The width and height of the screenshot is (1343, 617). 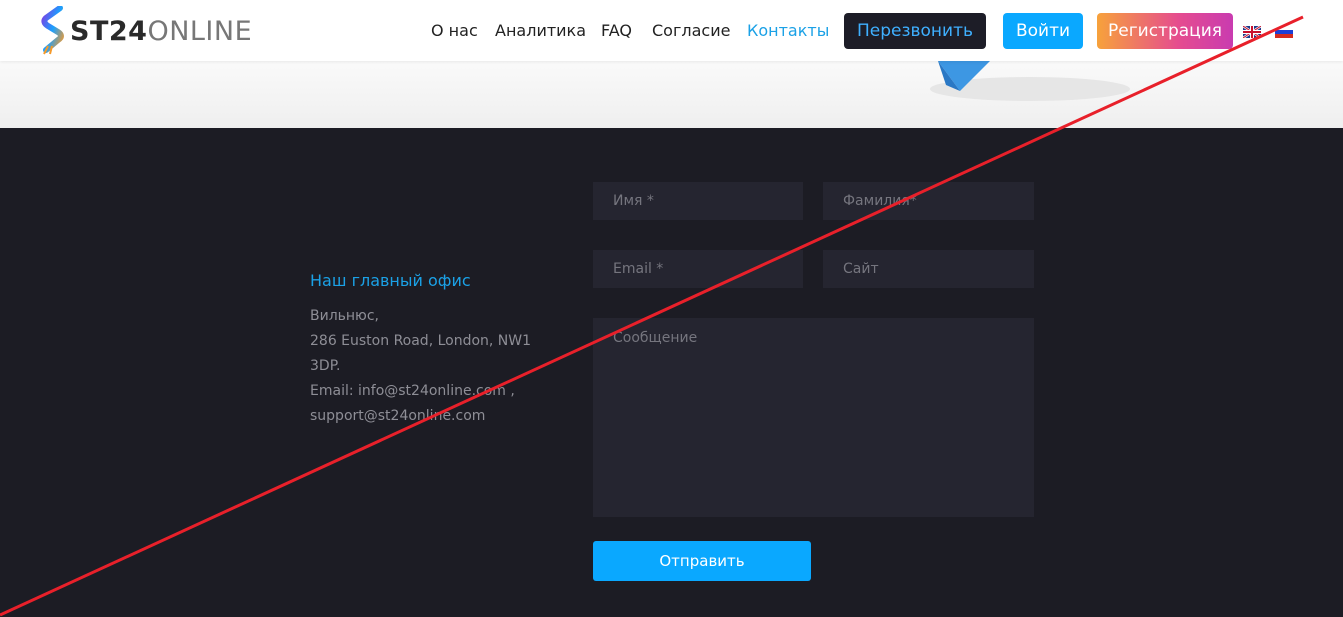 I want to click on first-name-input, so click(x=698, y=201).